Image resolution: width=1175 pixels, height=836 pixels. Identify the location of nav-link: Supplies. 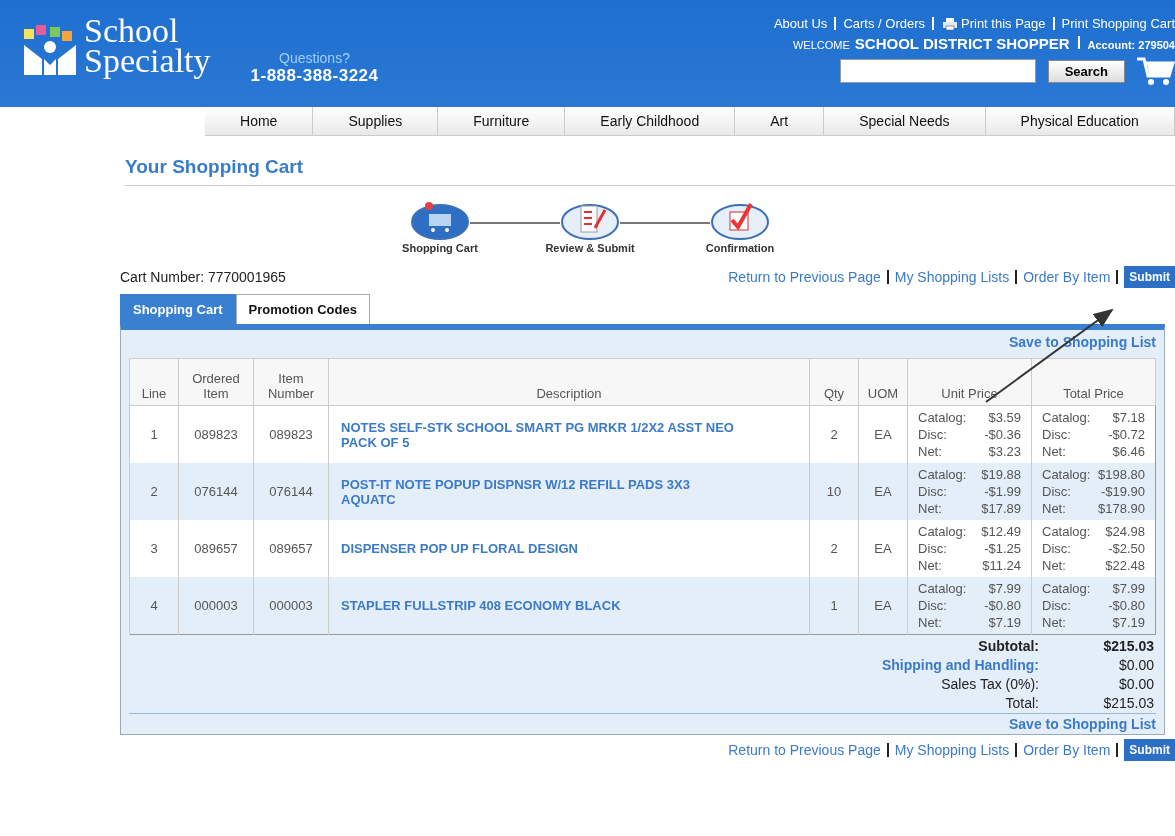
(376, 121).